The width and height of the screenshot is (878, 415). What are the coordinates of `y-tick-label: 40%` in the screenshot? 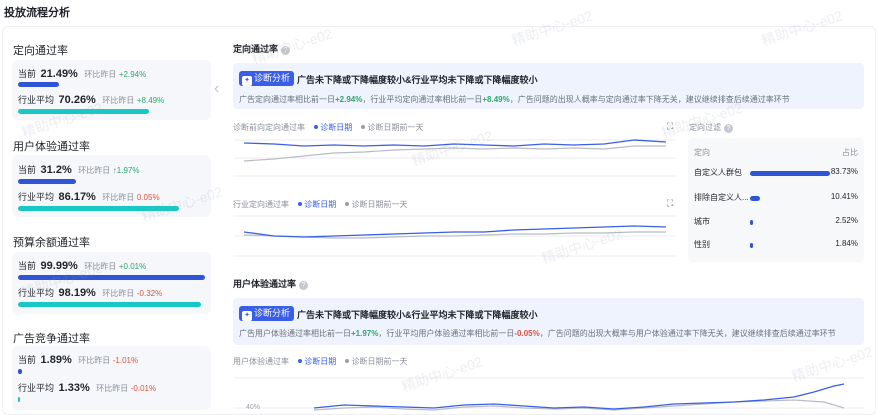 It's located at (253, 407).